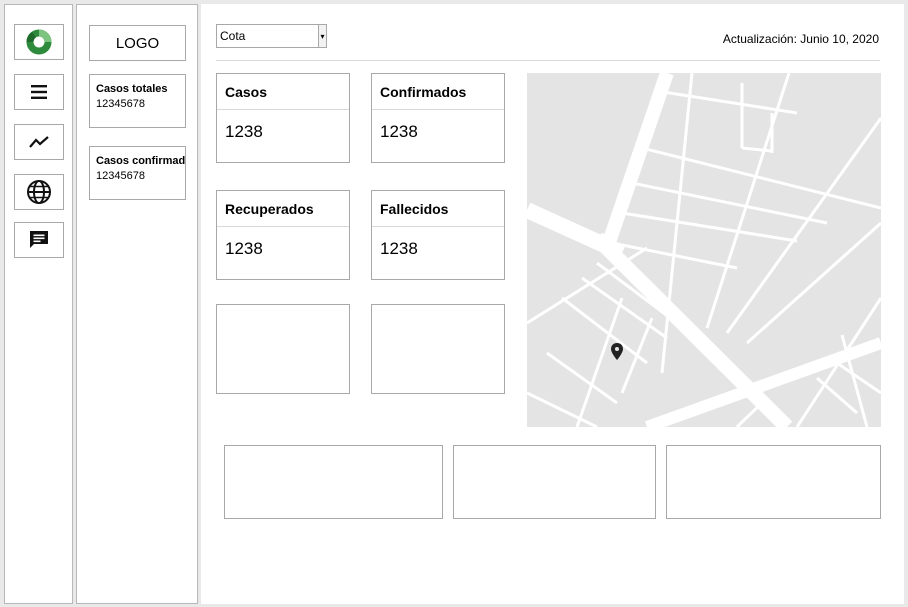 This screenshot has width=908, height=607. I want to click on stat-card-deceased: Fallecidos 1238, so click(438, 235).